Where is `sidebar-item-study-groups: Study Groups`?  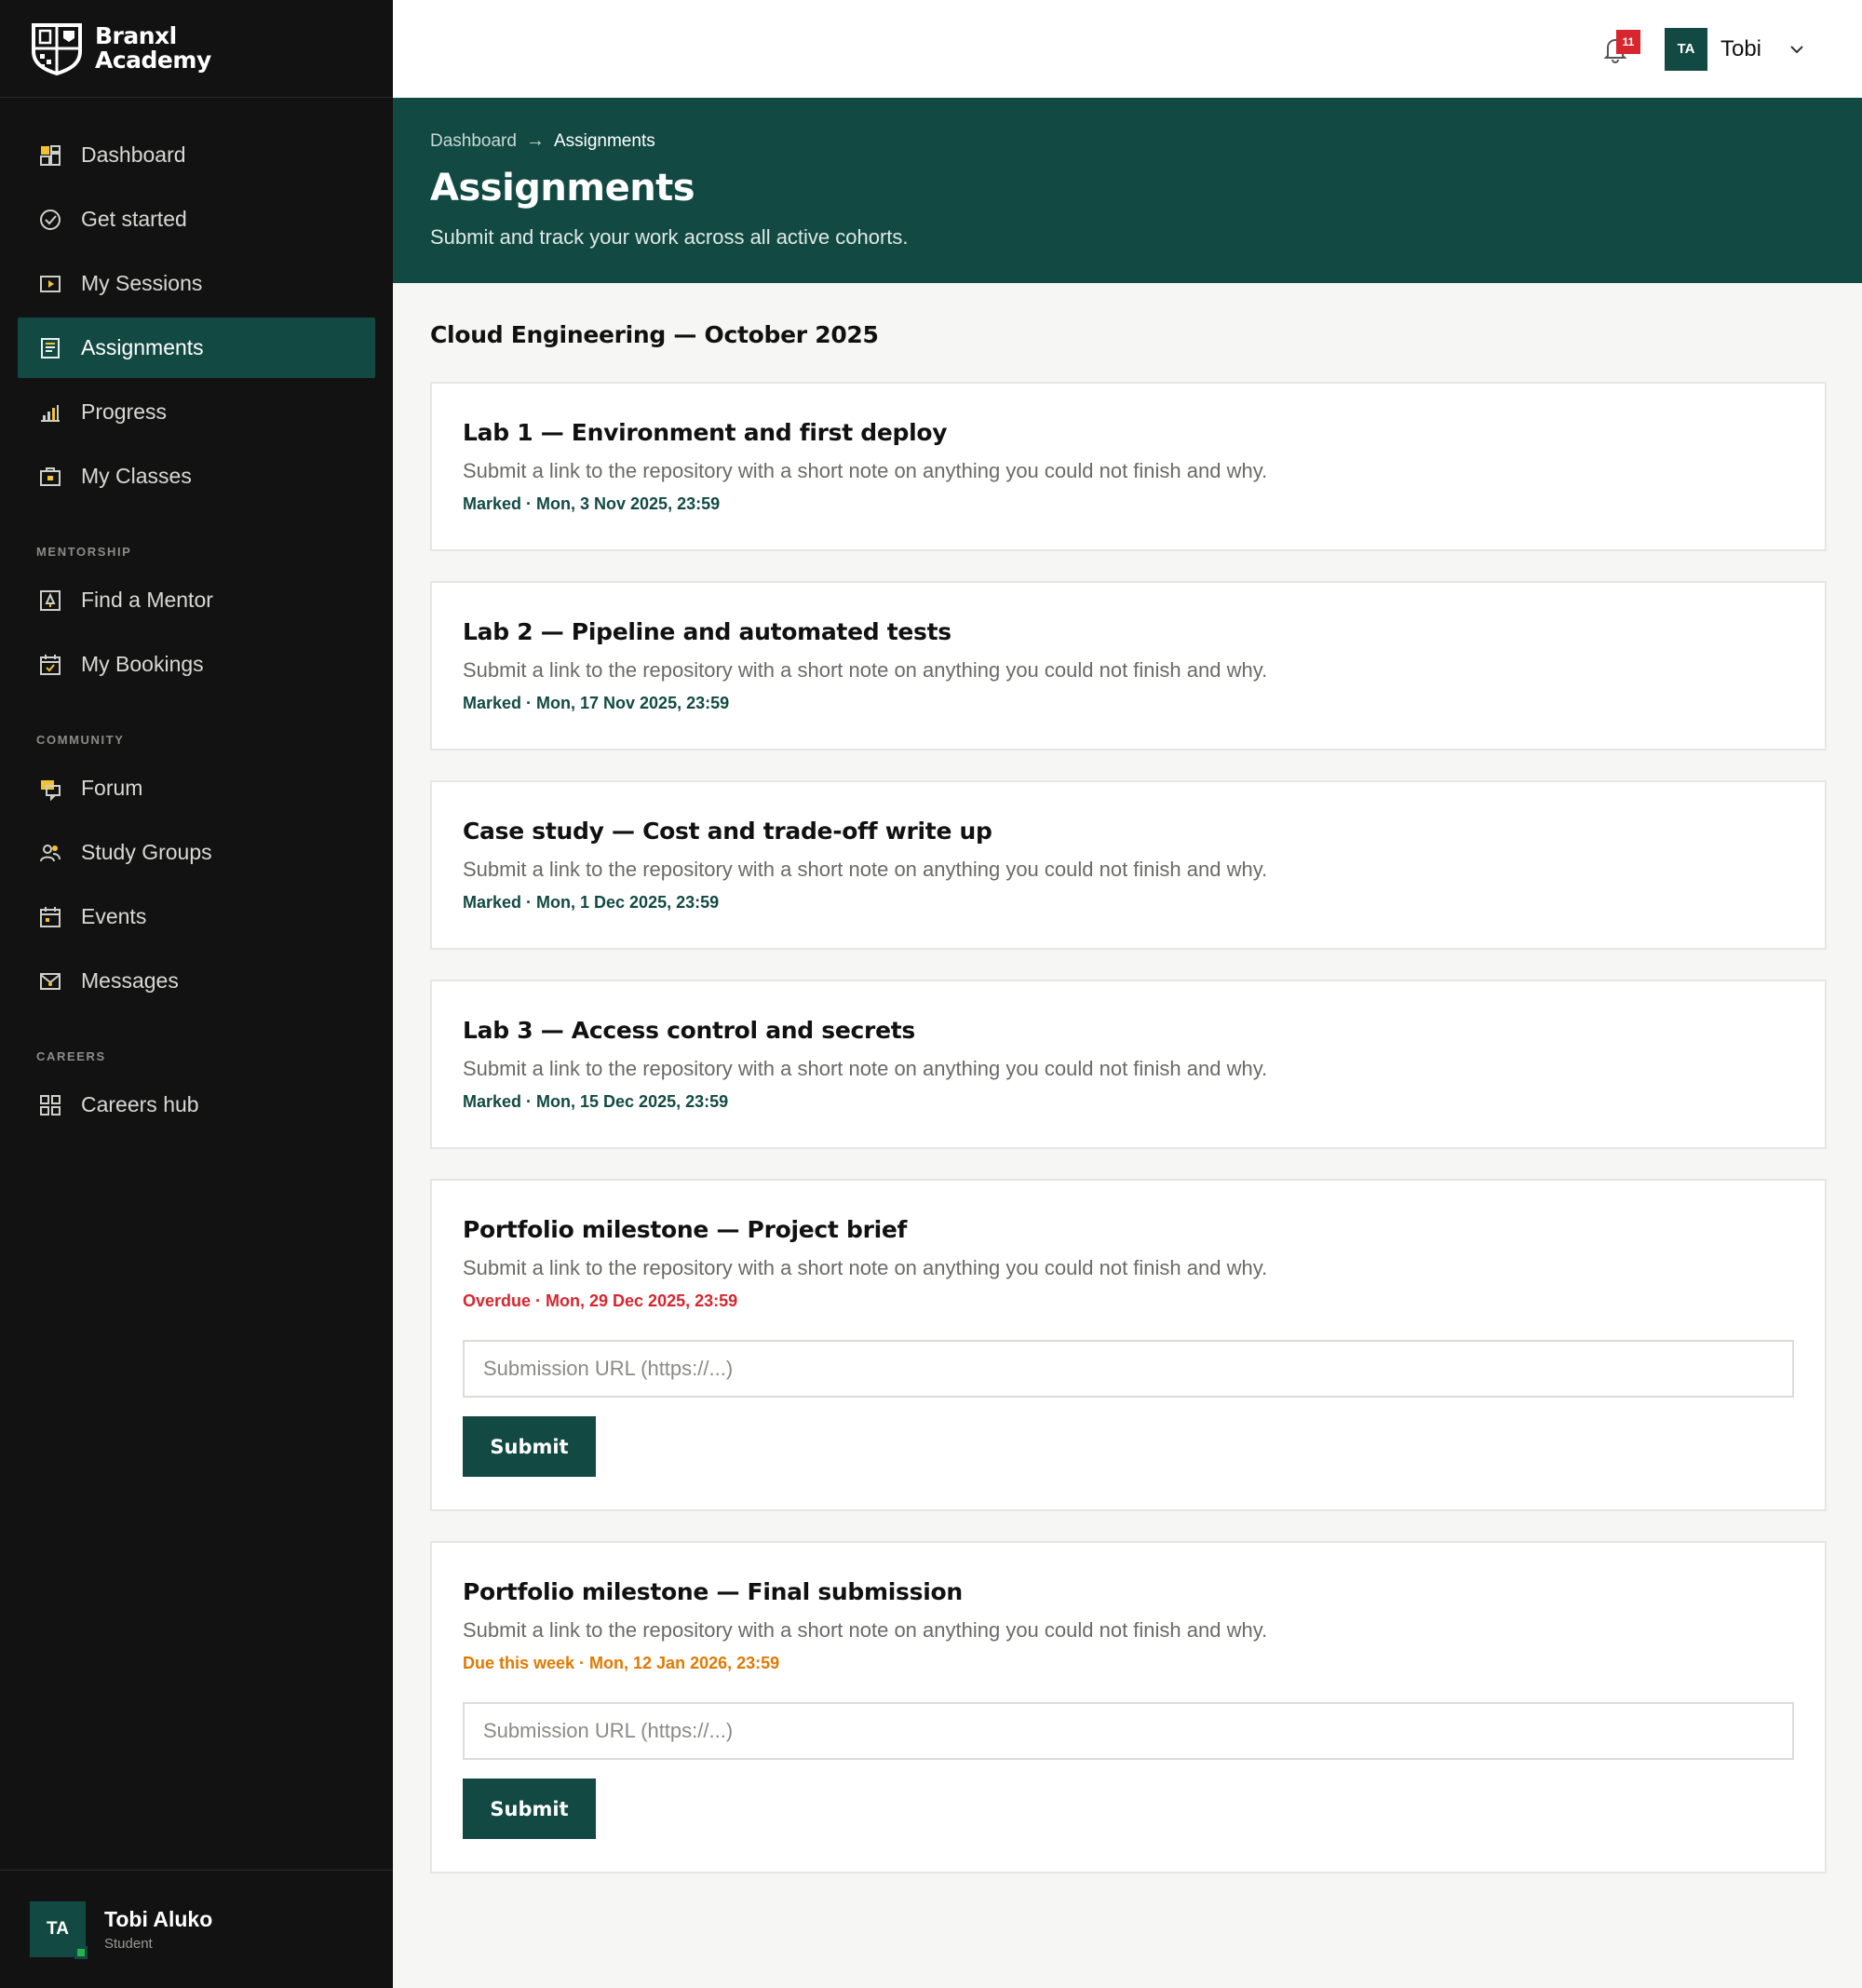 sidebar-item-study-groups: Study Groups is located at coordinates (196, 852).